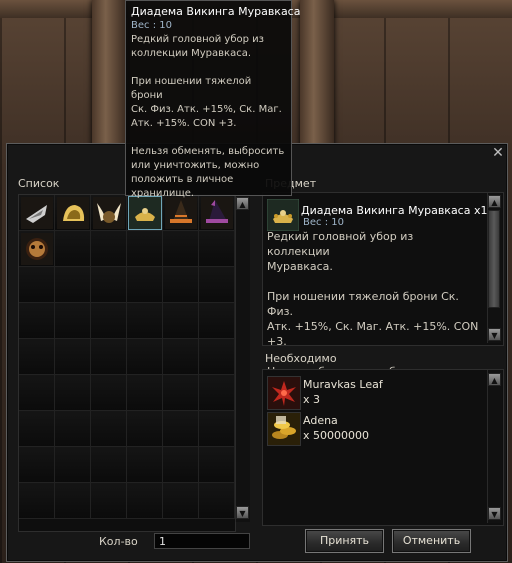 The image size is (512, 563). What do you see at coordinates (312, 399) in the screenshot?
I see `requirement-count: x 3` at bounding box center [312, 399].